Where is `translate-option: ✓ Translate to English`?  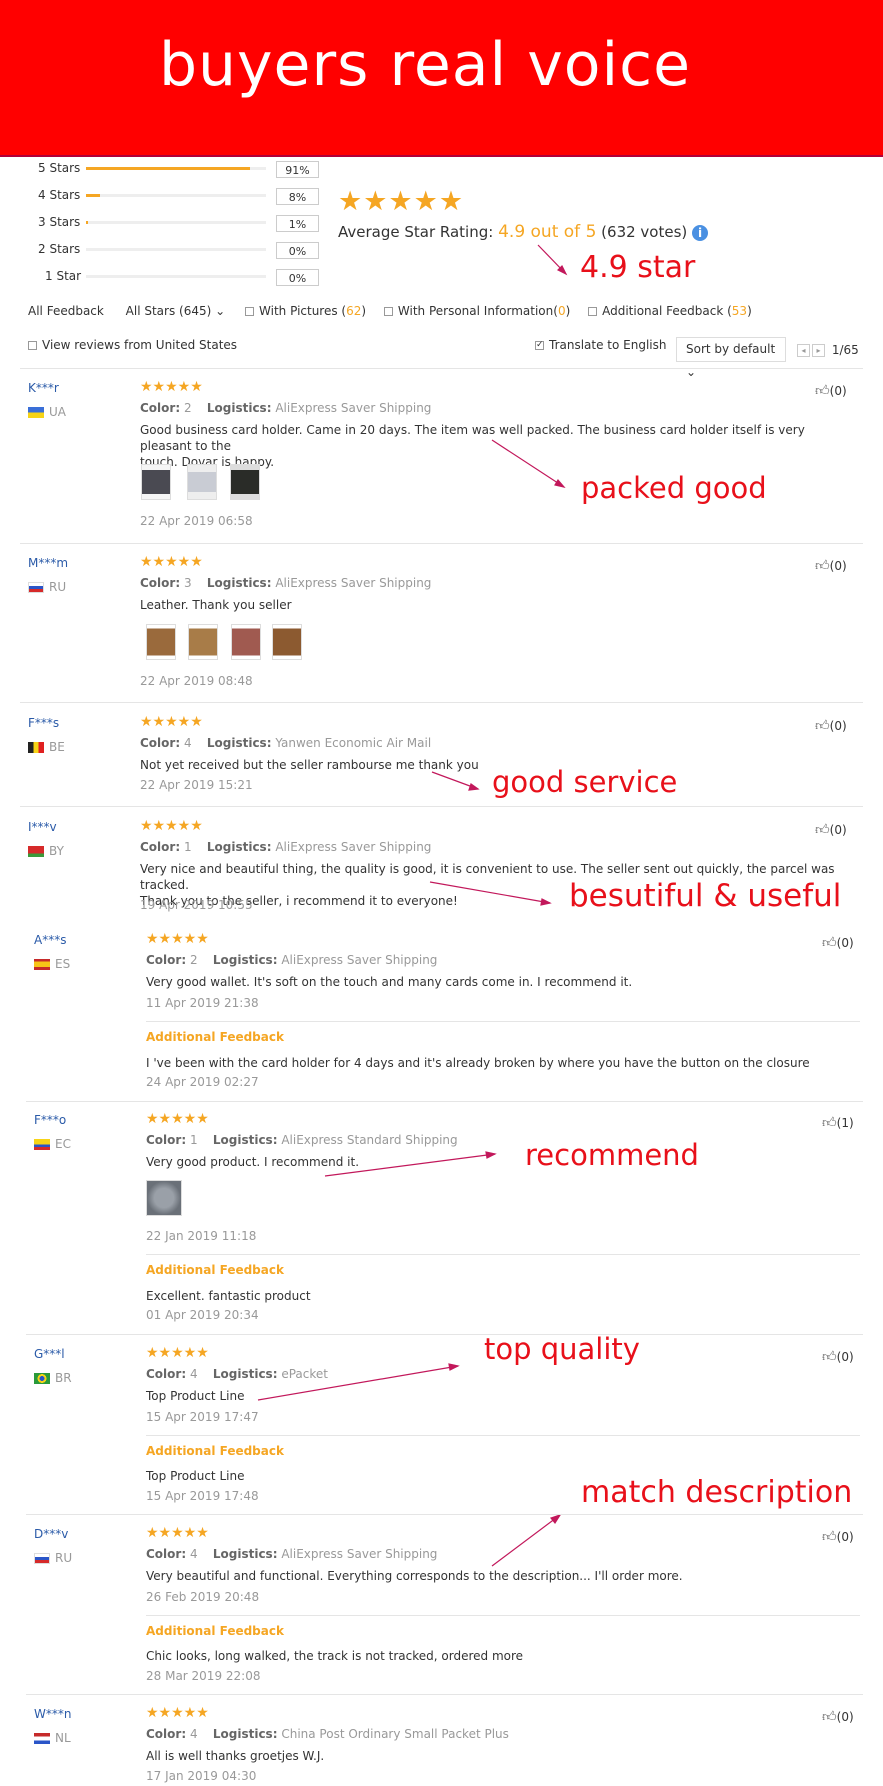
translate-option: ✓ Translate to English is located at coordinates (601, 345).